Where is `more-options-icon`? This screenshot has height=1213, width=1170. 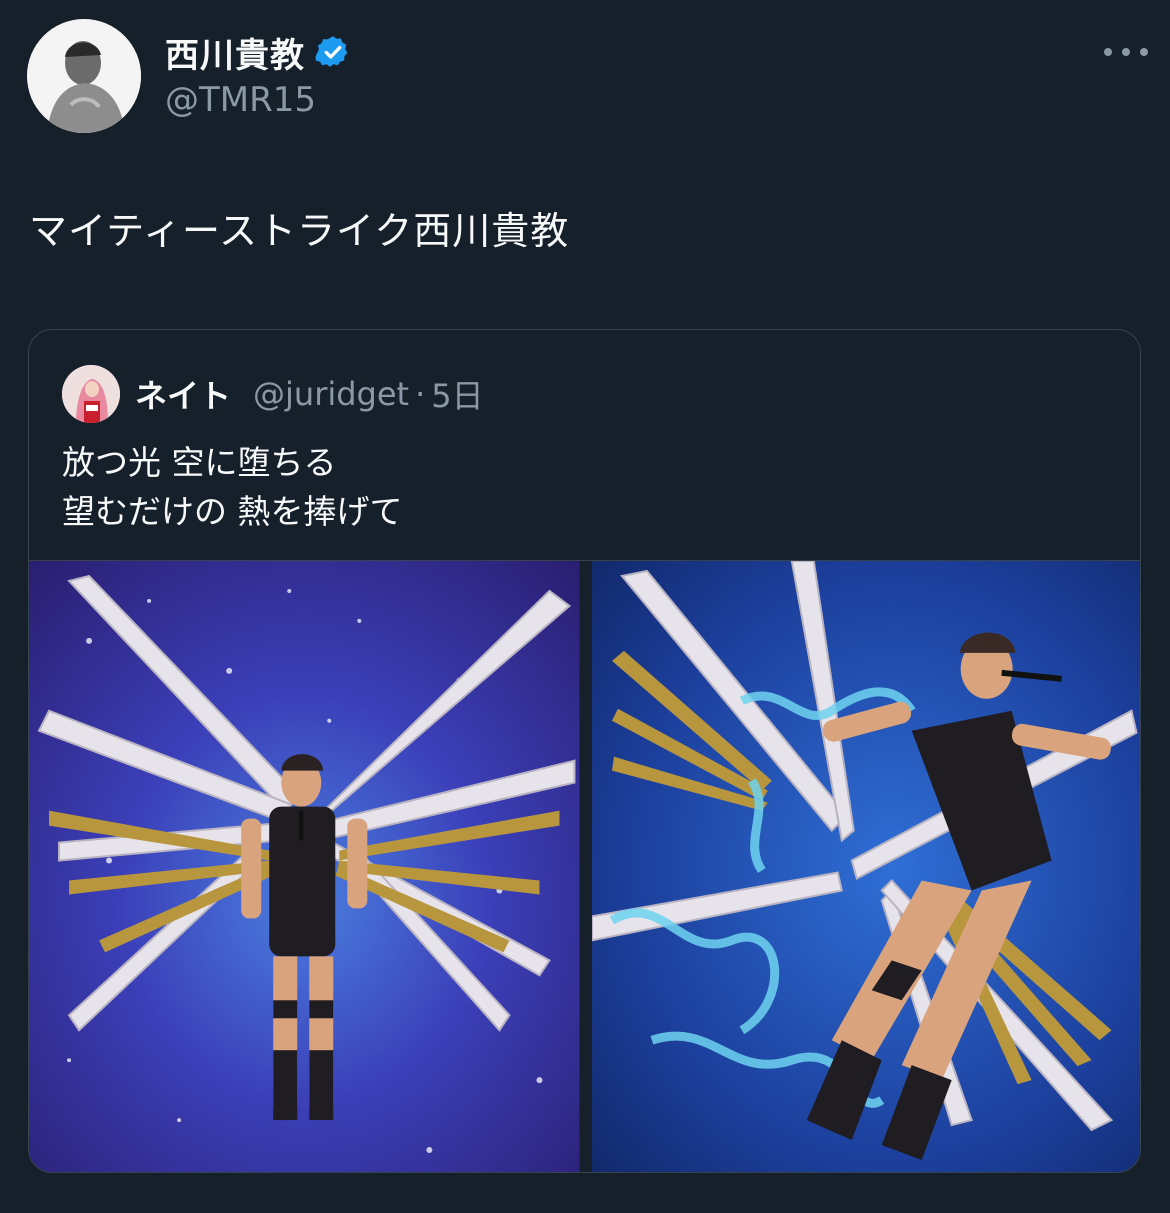
more-options-icon is located at coordinates (1126, 52).